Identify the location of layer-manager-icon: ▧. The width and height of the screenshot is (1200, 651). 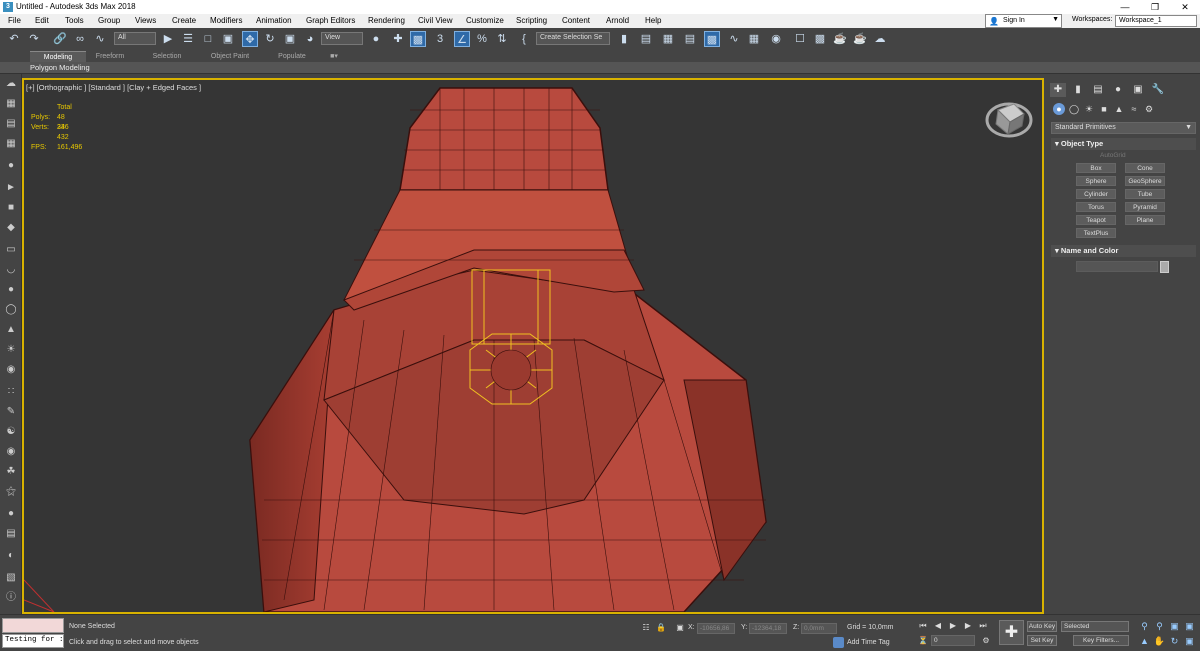
(11, 578).